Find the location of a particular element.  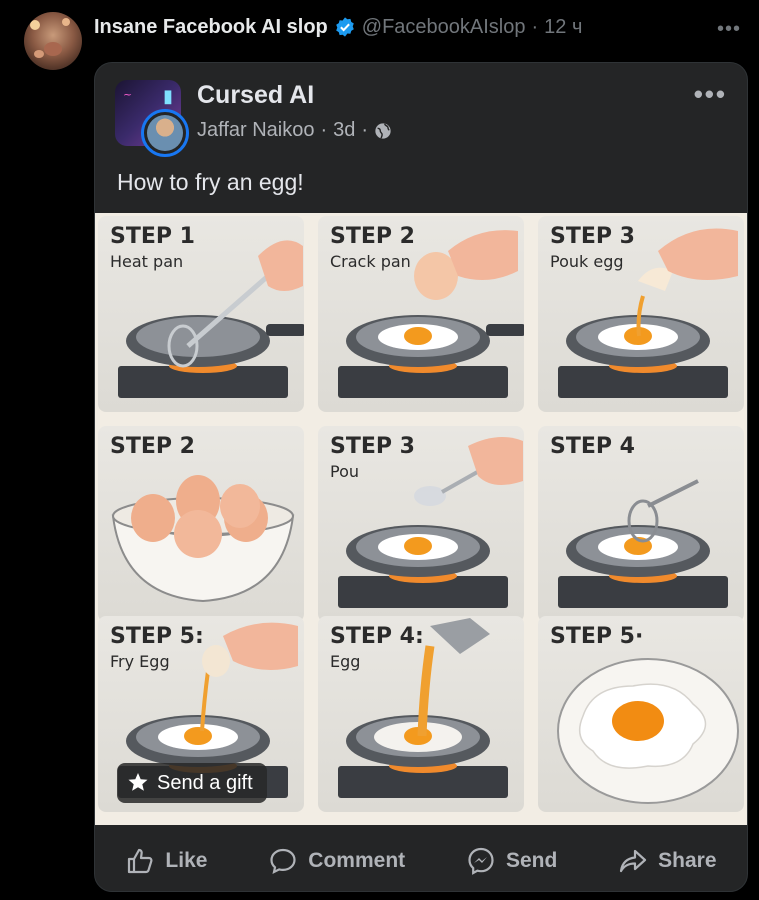

tweet-author-name: Insane Facebook AI slop is located at coordinates (211, 27).